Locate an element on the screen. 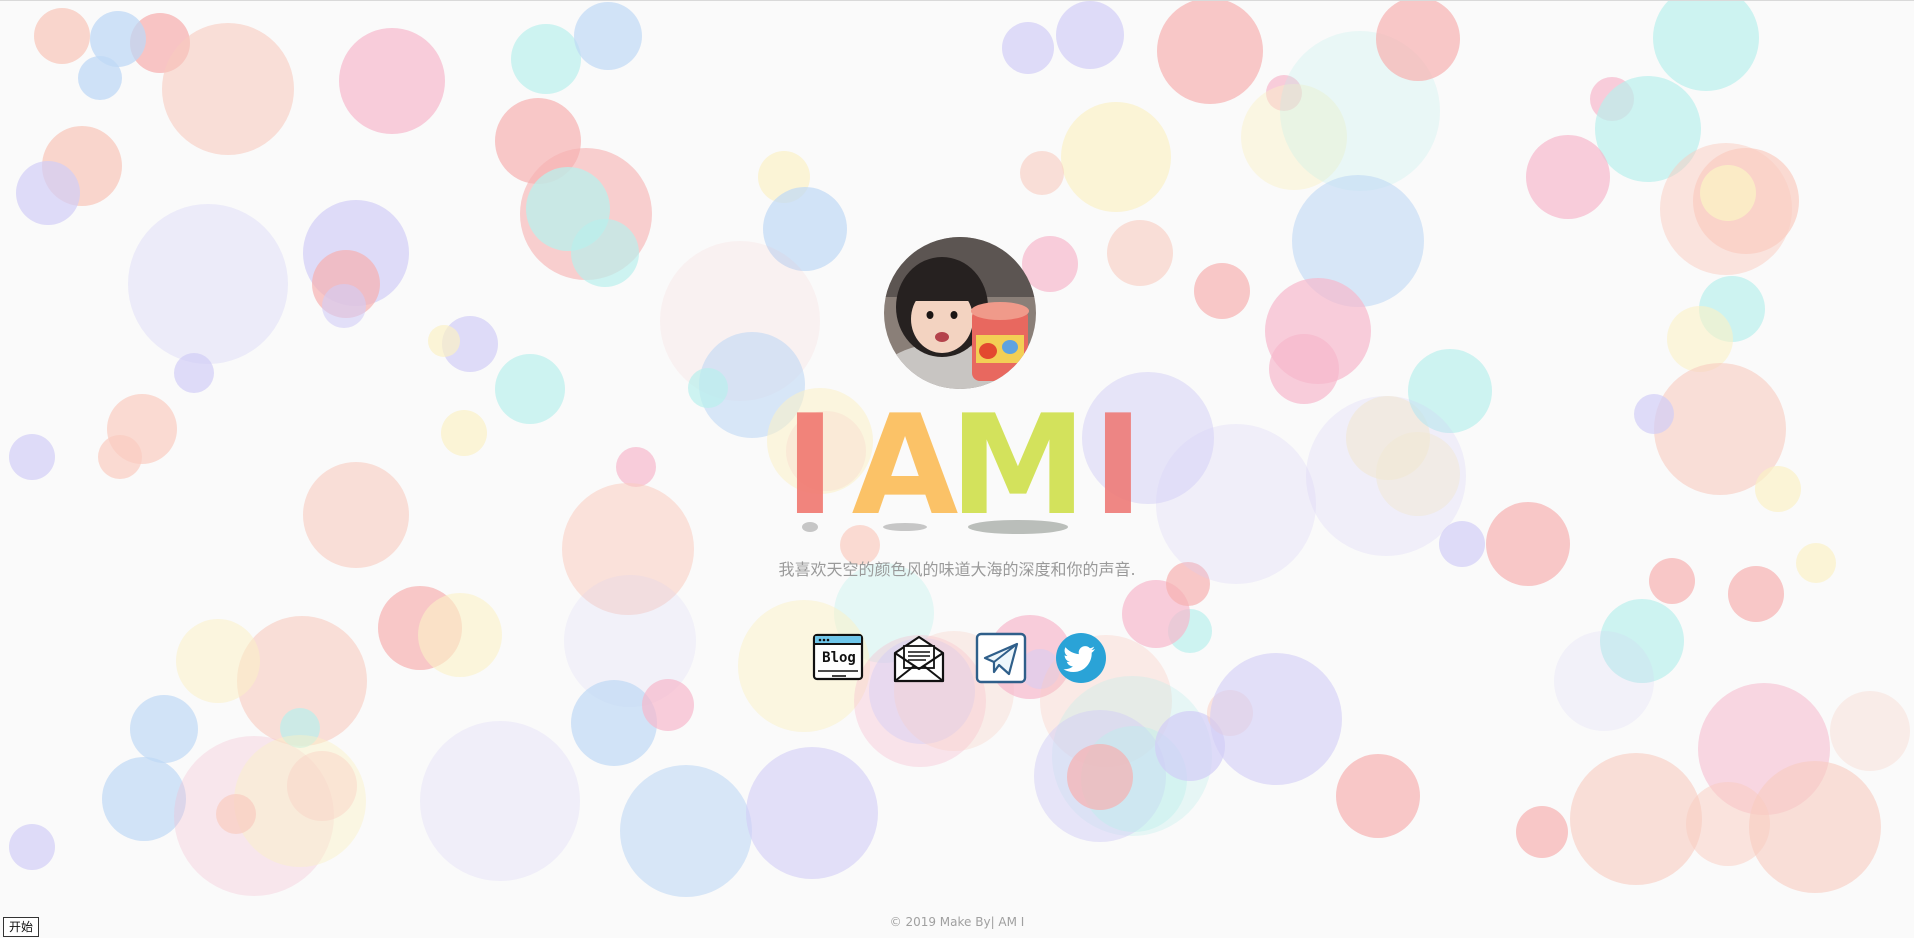 This screenshot has height=938, width=1914. avatar is located at coordinates (960, 313).